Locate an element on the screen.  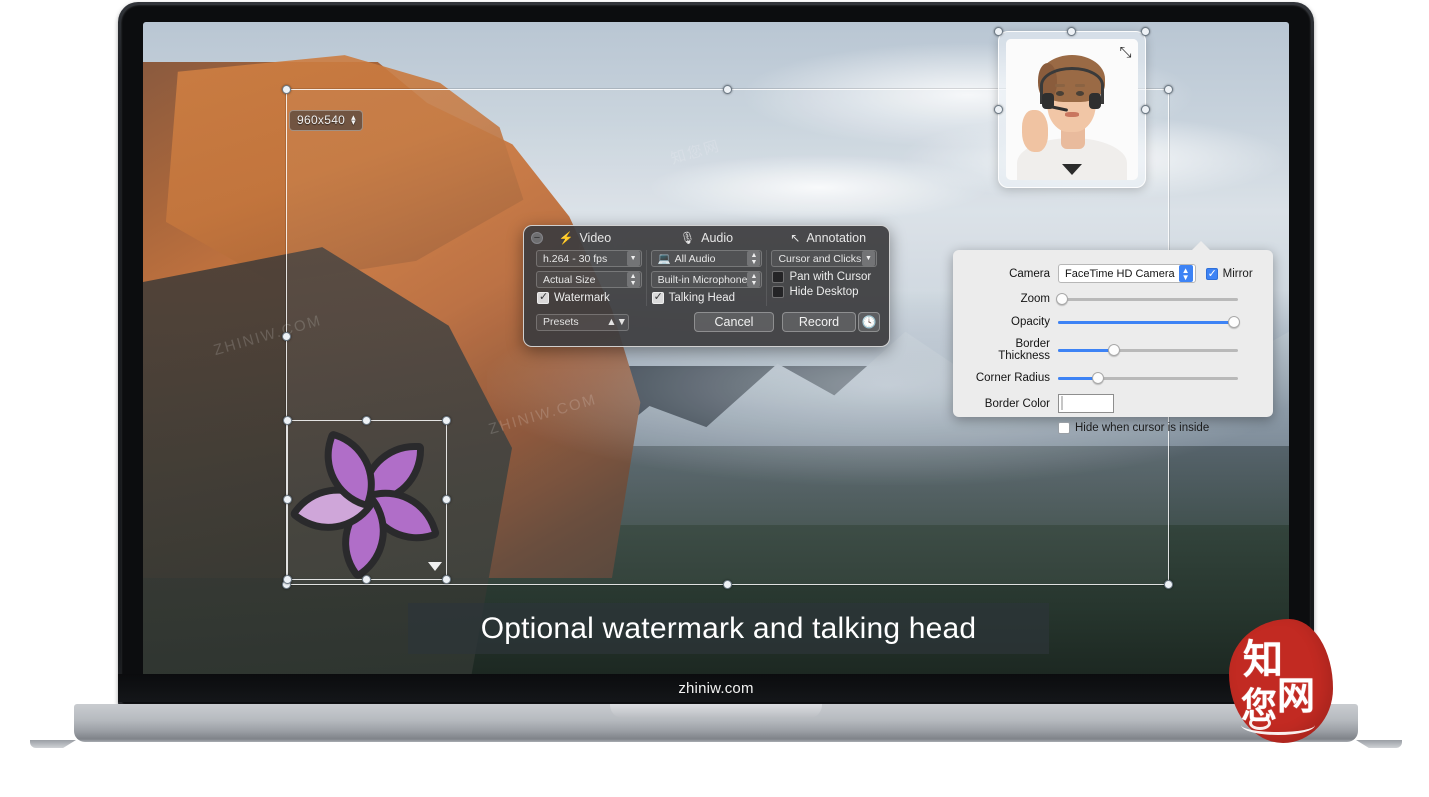
laptop-icon: 💻 is located at coordinates (664, 259).